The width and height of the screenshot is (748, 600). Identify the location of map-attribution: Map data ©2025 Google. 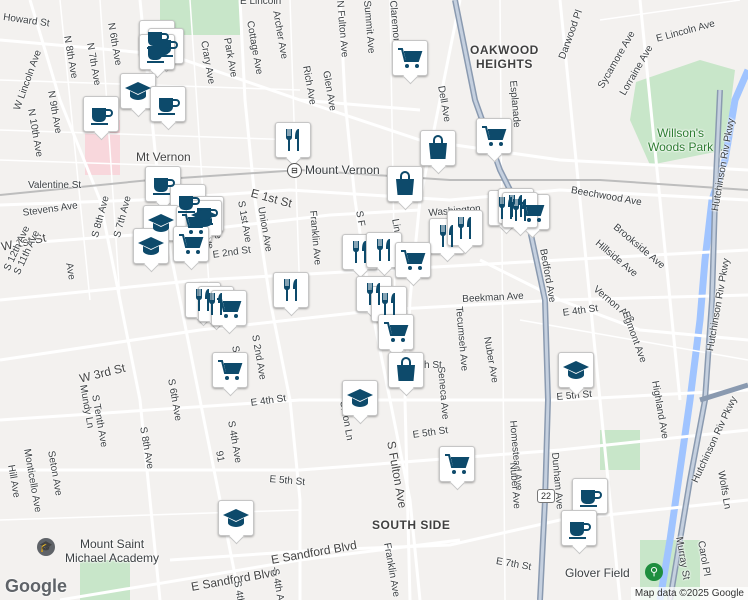
(689, 593).